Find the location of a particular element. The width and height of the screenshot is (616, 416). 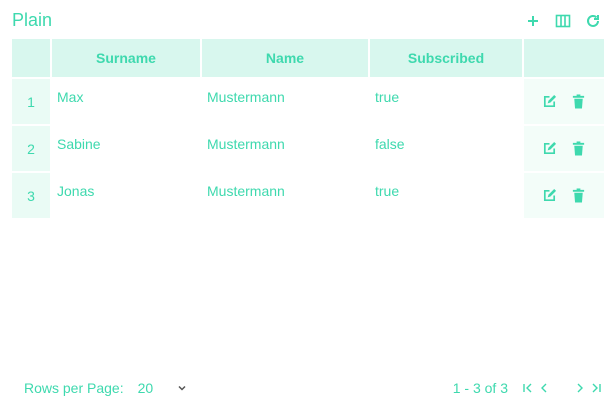

rows-per-page-select: 20 is located at coordinates (163, 388).